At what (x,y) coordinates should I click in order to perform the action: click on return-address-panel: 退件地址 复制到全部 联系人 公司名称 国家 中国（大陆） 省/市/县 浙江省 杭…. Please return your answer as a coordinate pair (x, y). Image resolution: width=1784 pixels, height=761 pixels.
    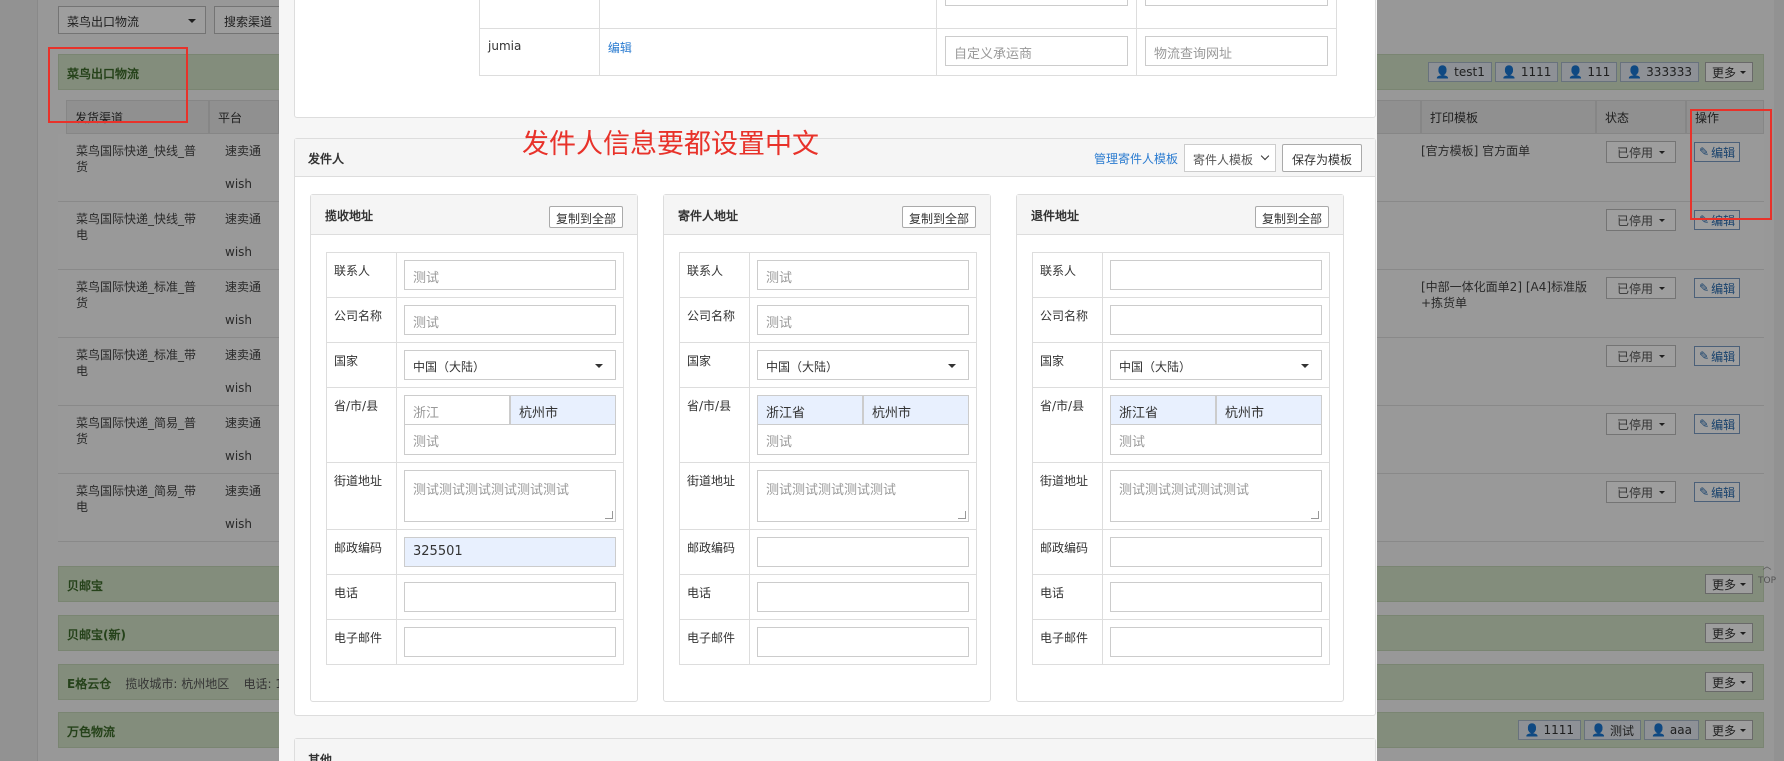
    Looking at the image, I should click on (1180, 448).